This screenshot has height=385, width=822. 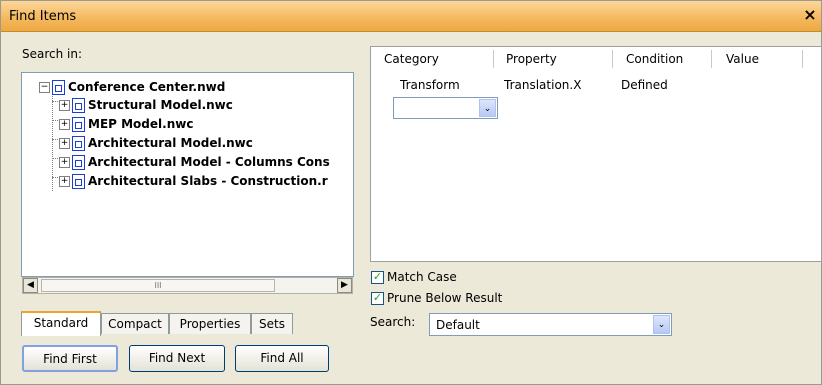 I want to click on cell-category: Transform, so click(x=430, y=85).